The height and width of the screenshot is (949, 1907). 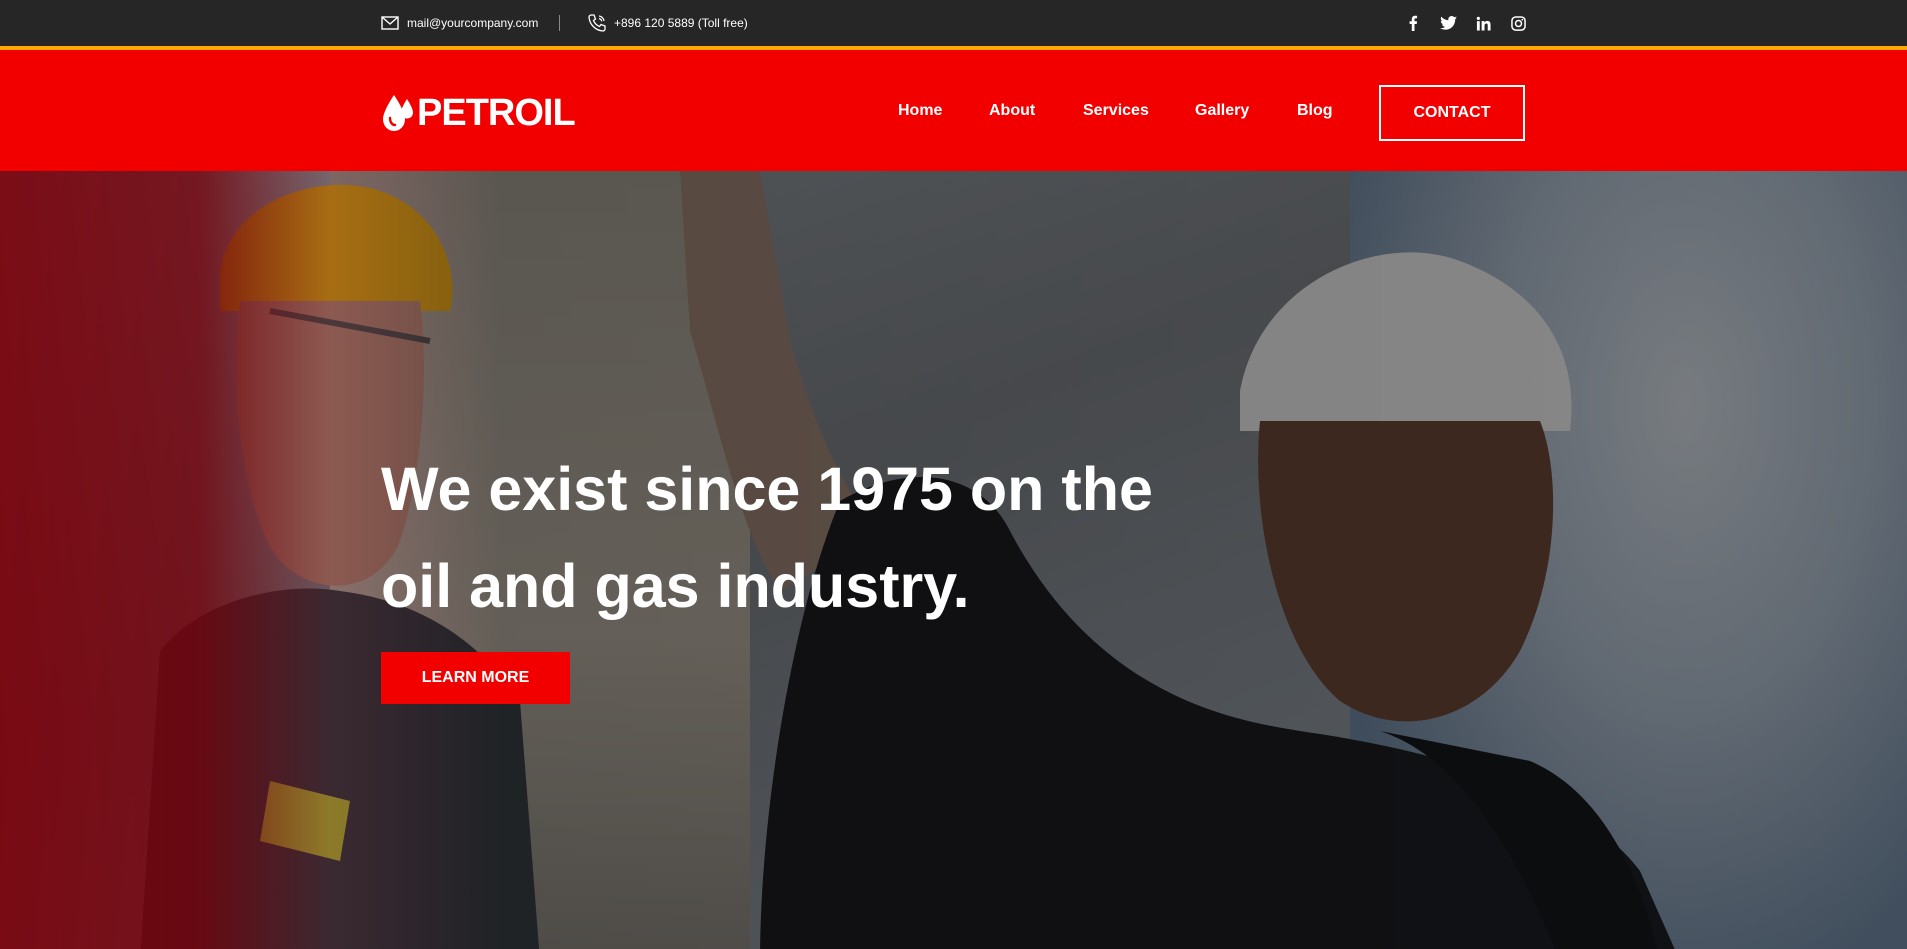 I want to click on linkedin-icon, so click(x=1483, y=23).